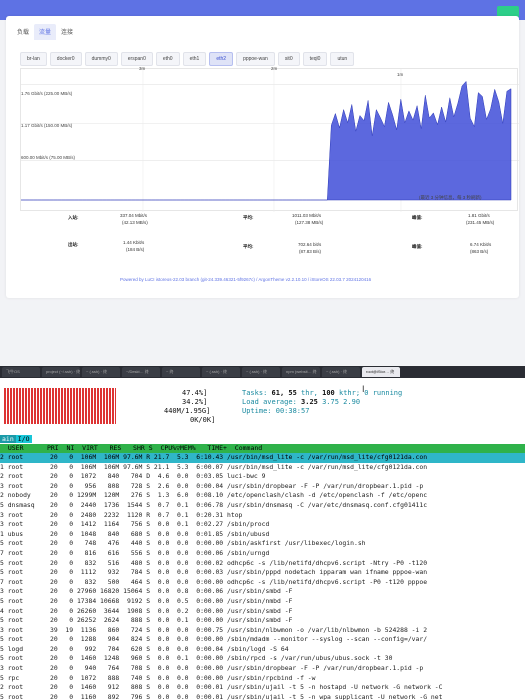  I want to click on cpu1-percent: 47.4%], so click(195, 393).